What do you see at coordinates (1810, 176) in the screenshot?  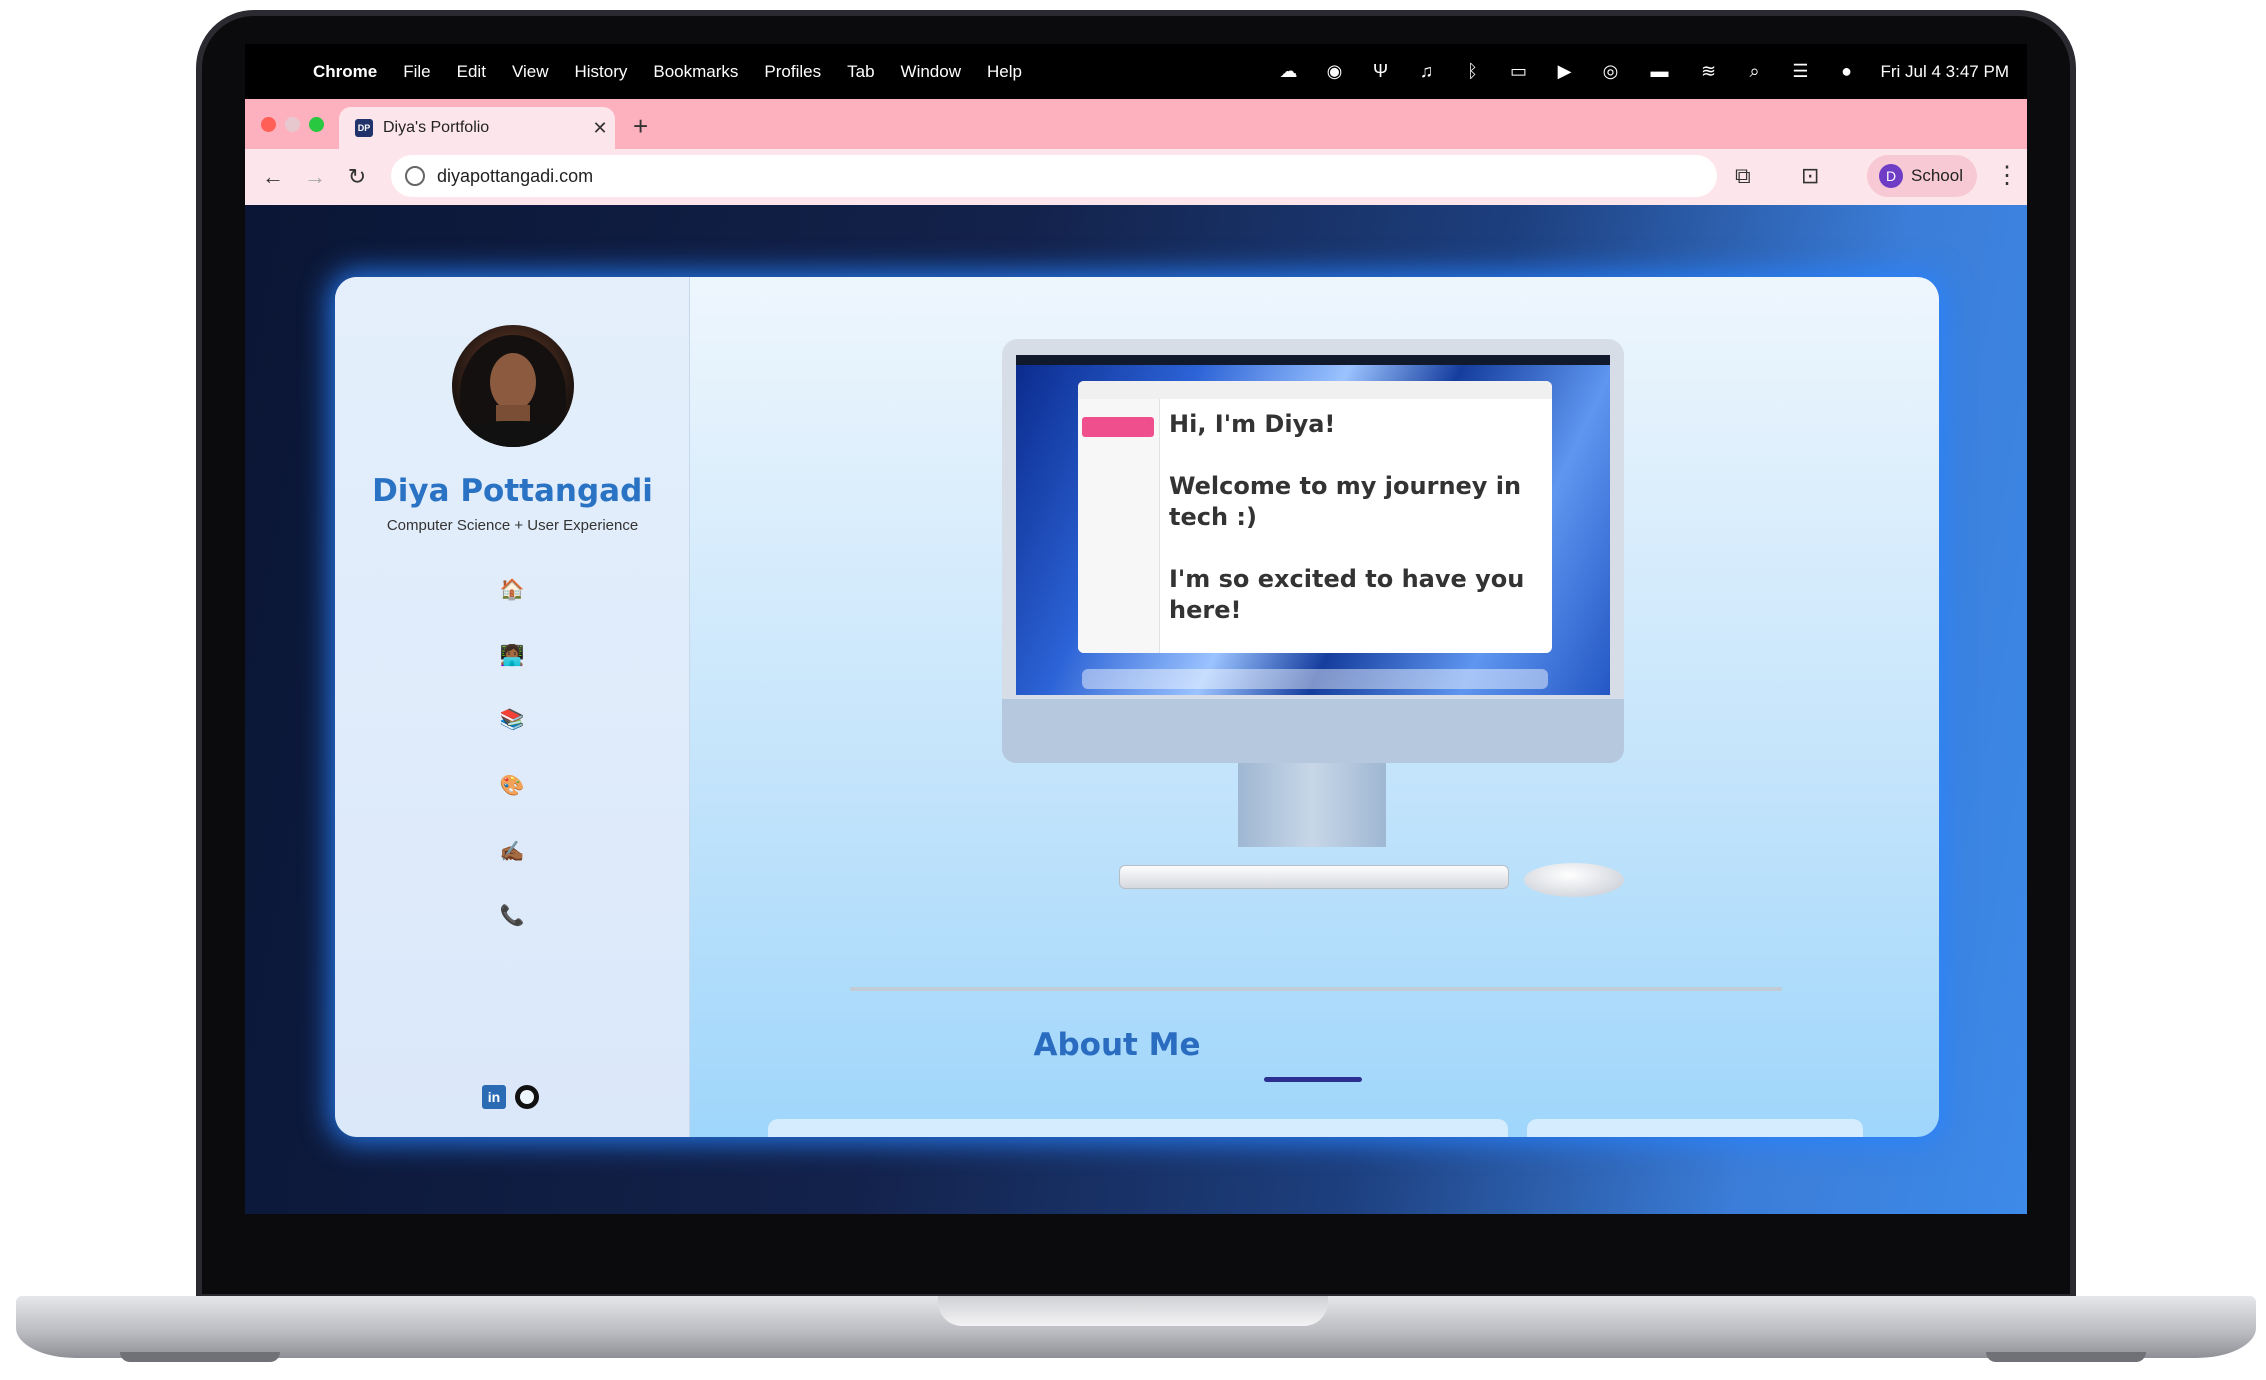 I see `tab-search-icon: ⊡` at bounding box center [1810, 176].